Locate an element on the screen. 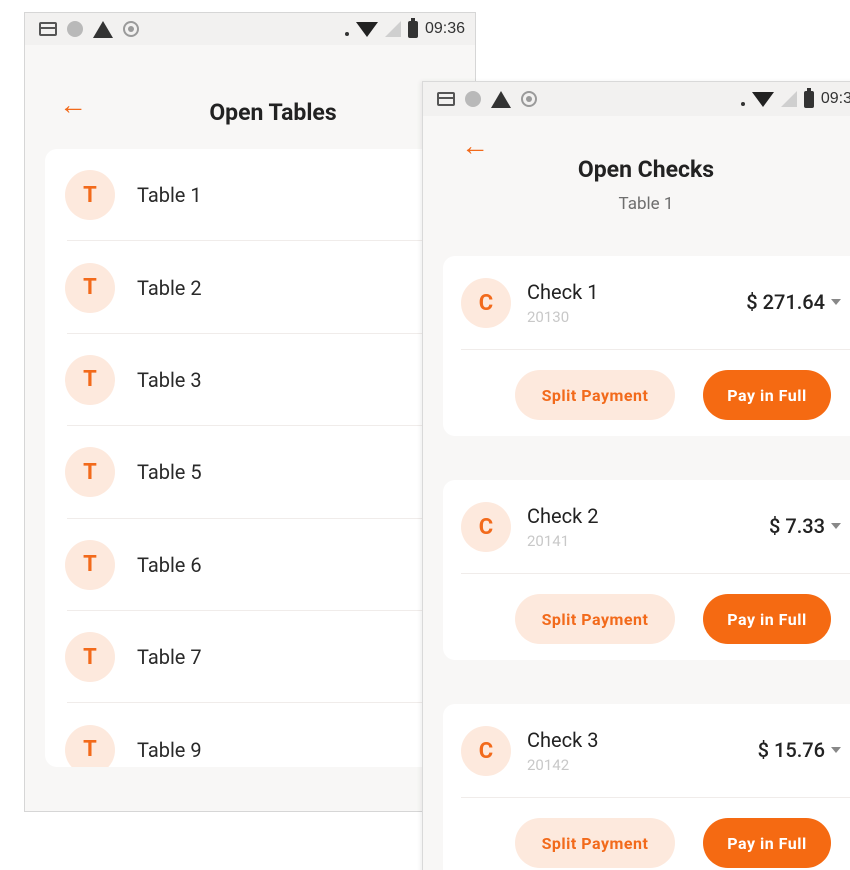 The image size is (850, 870). check-header: C Check 3 20142 $ 15.76 is located at coordinates (646, 751).